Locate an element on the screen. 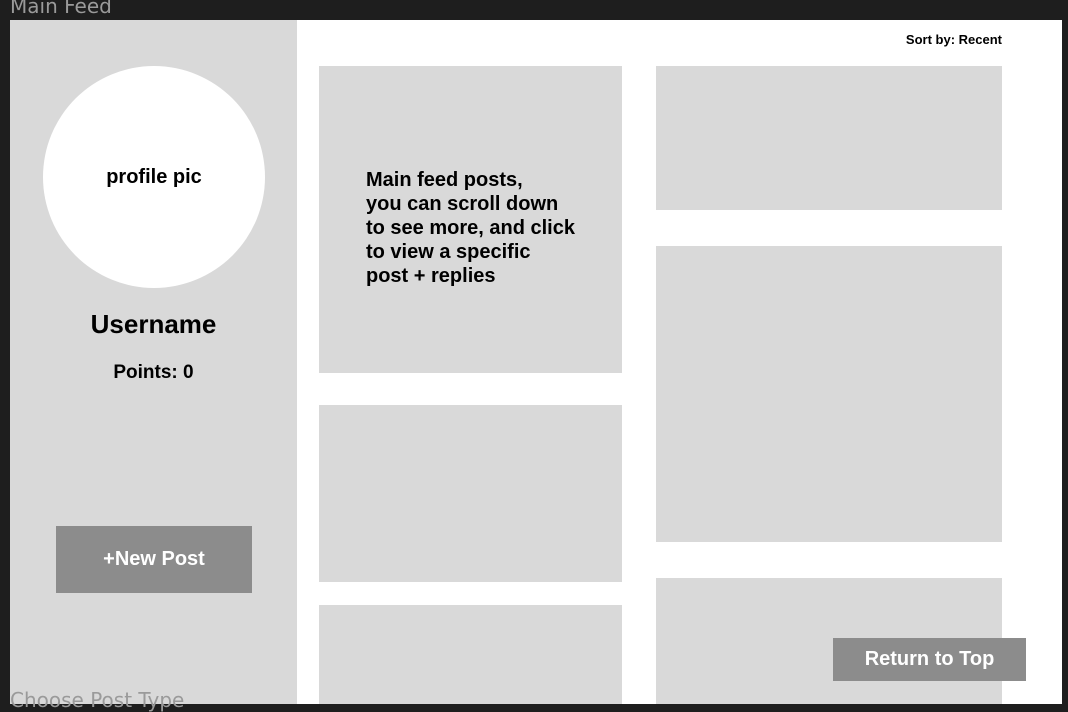 The width and height of the screenshot is (1068, 712). new-post-button: +New Post is located at coordinates (154, 559).